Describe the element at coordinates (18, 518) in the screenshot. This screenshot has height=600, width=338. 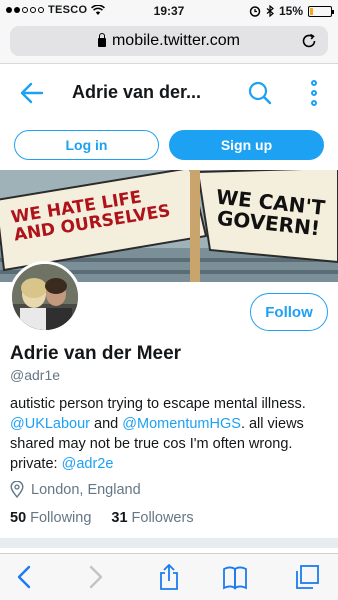
I see `following-count: 50` at that location.